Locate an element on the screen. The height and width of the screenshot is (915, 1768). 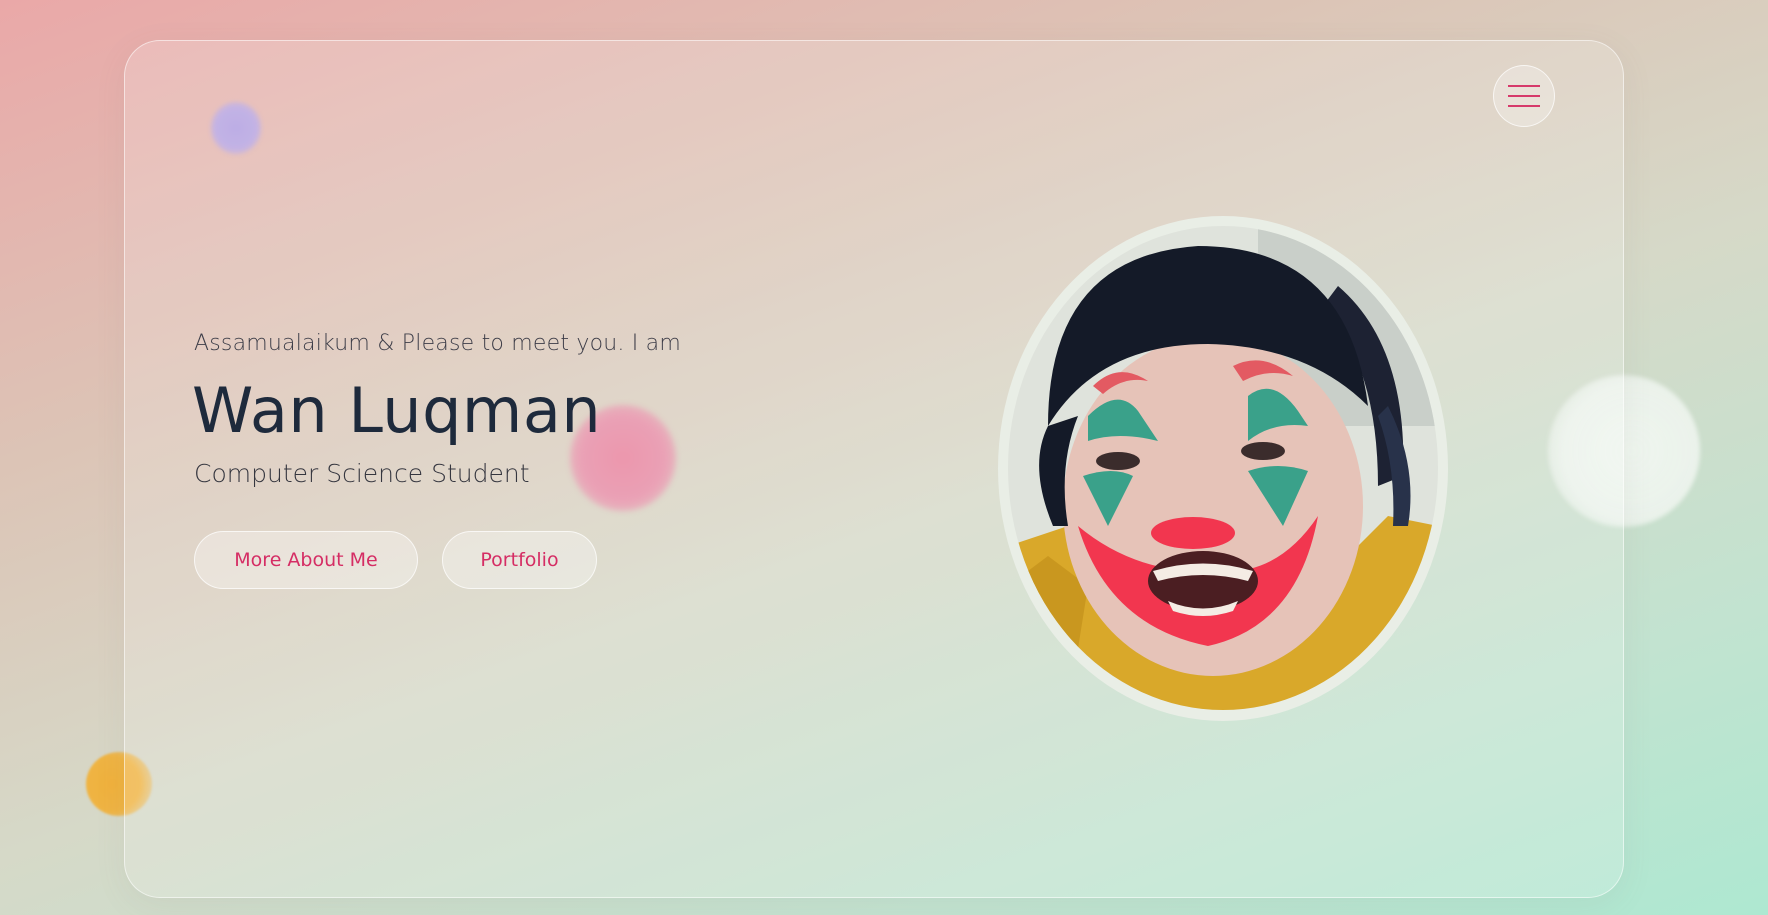
profile-photo-illustration is located at coordinates (1223, 468).